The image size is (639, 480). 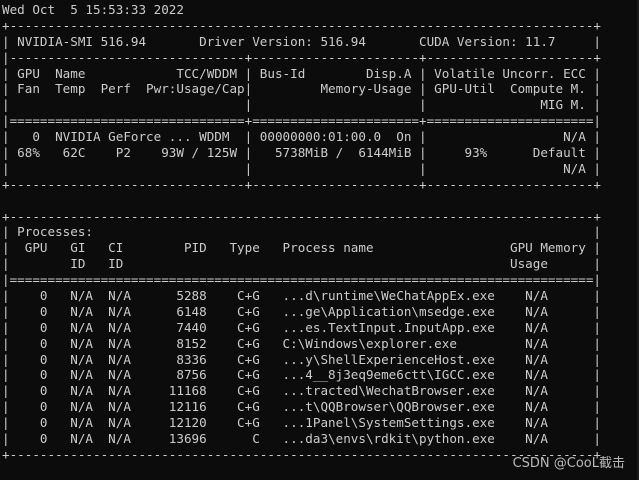 What do you see at coordinates (301, 105) in the screenshot?
I see `gpu-header-line-3: | | | MIG M. |` at bounding box center [301, 105].